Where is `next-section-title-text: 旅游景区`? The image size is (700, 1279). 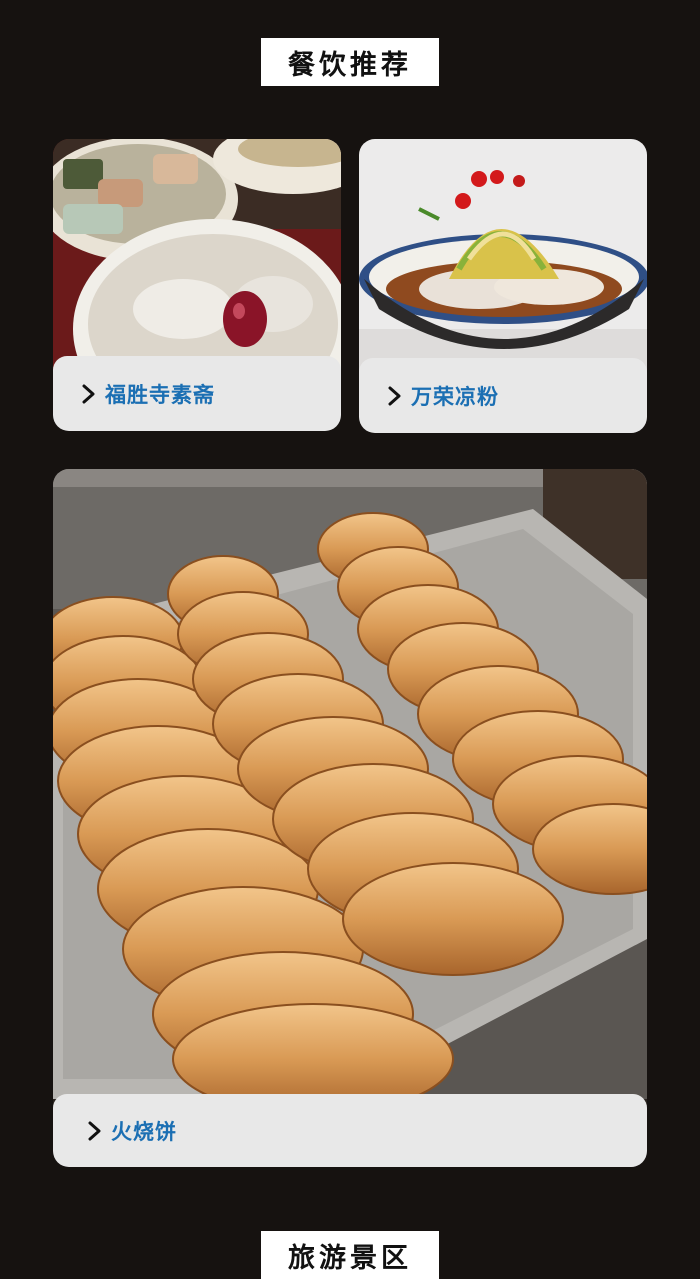 next-section-title-text: 旅游景区 is located at coordinates (350, 1258).